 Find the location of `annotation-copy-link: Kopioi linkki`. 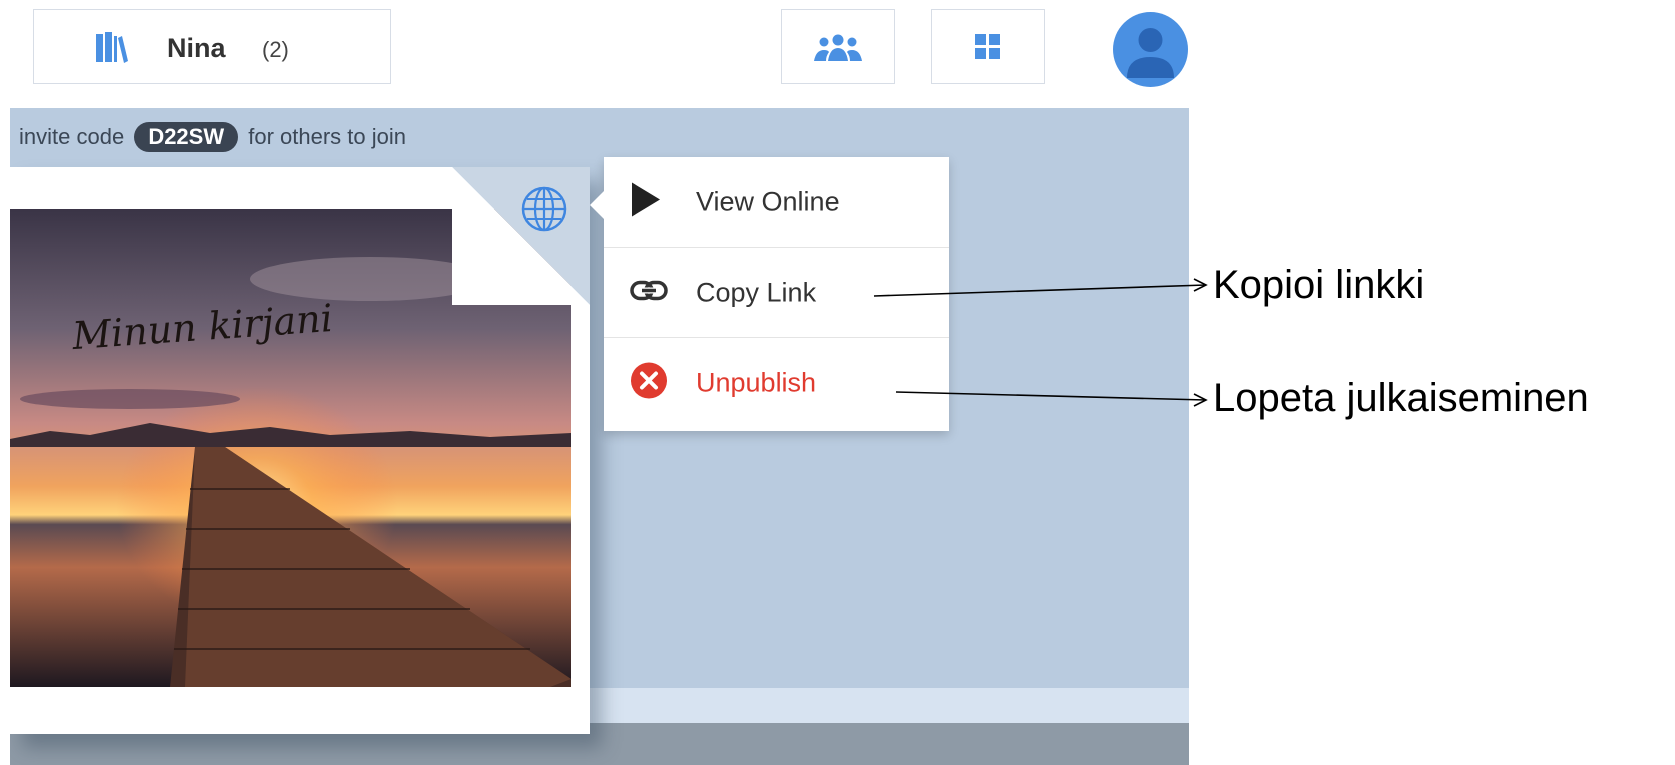

annotation-copy-link: Kopioi linkki is located at coordinates (1319, 285).